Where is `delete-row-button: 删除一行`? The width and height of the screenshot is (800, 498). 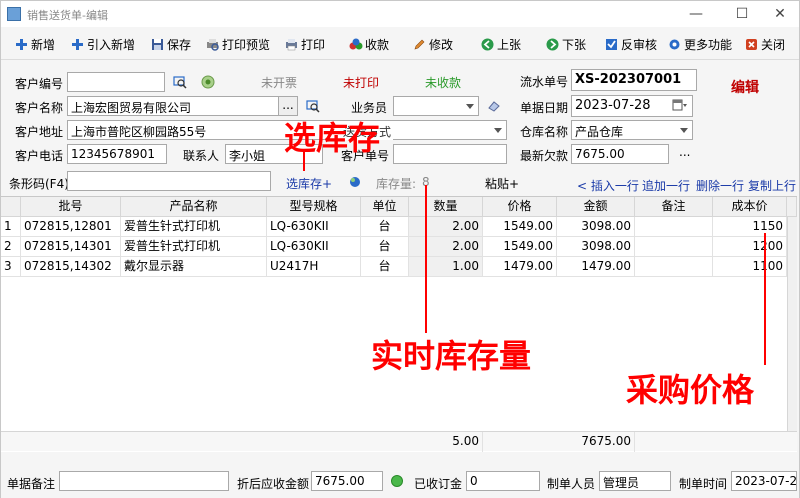
delete-row-button: 删除一行 is located at coordinates (720, 185).